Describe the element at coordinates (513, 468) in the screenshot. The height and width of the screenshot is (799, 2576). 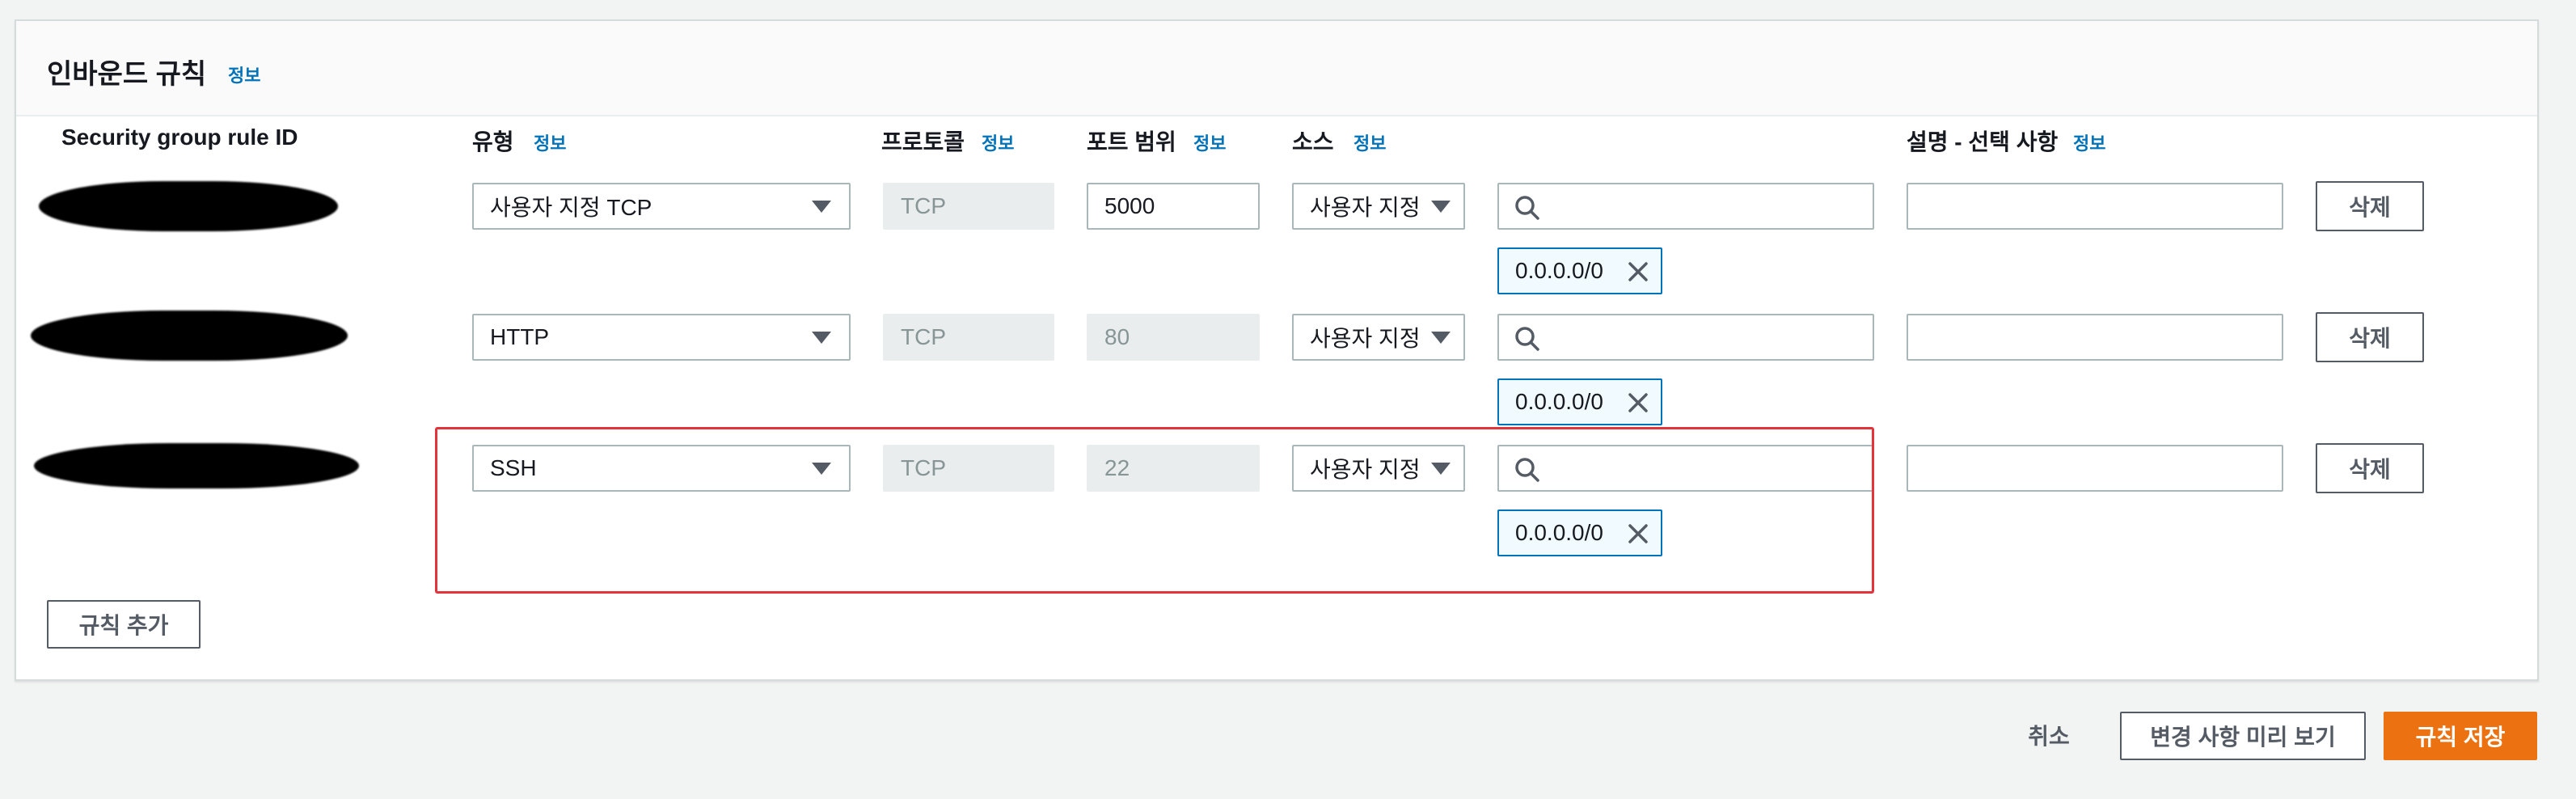
I see `type-select-value: SSH` at that location.